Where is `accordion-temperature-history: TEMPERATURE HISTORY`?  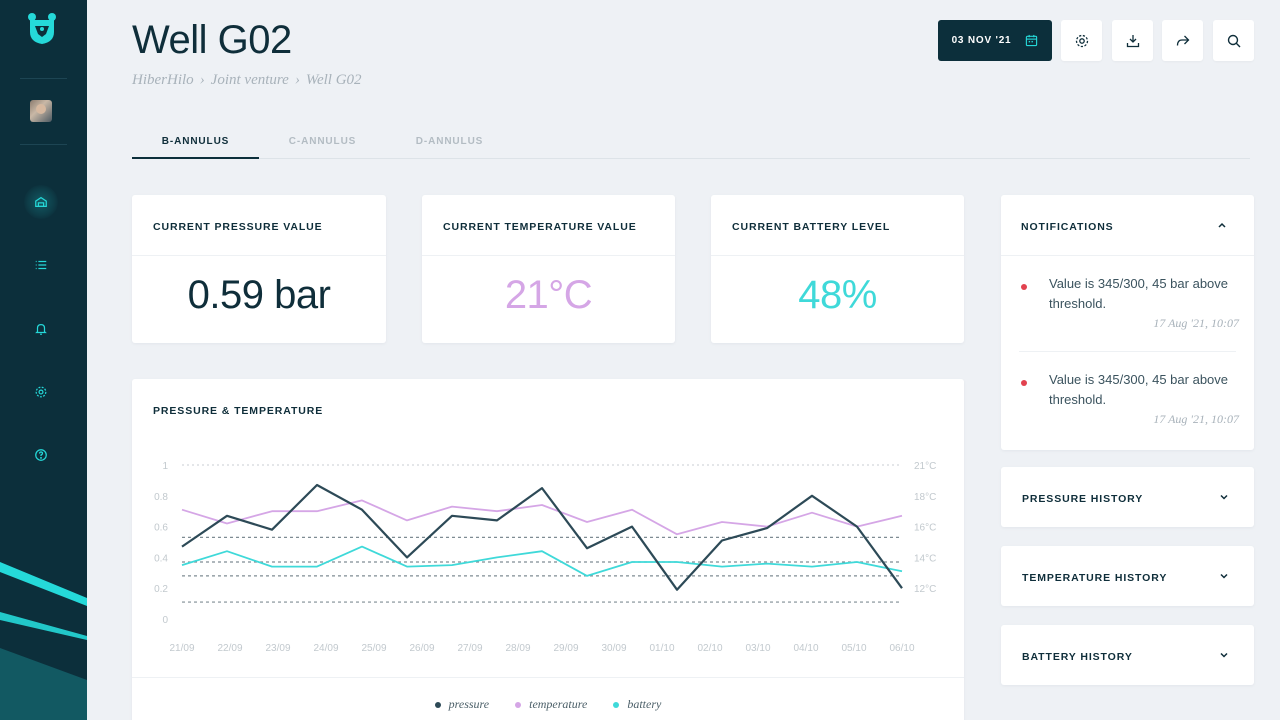 accordion-temperature-history: TEMPERATURE HISTORY is located at coordinates (1127, 576).